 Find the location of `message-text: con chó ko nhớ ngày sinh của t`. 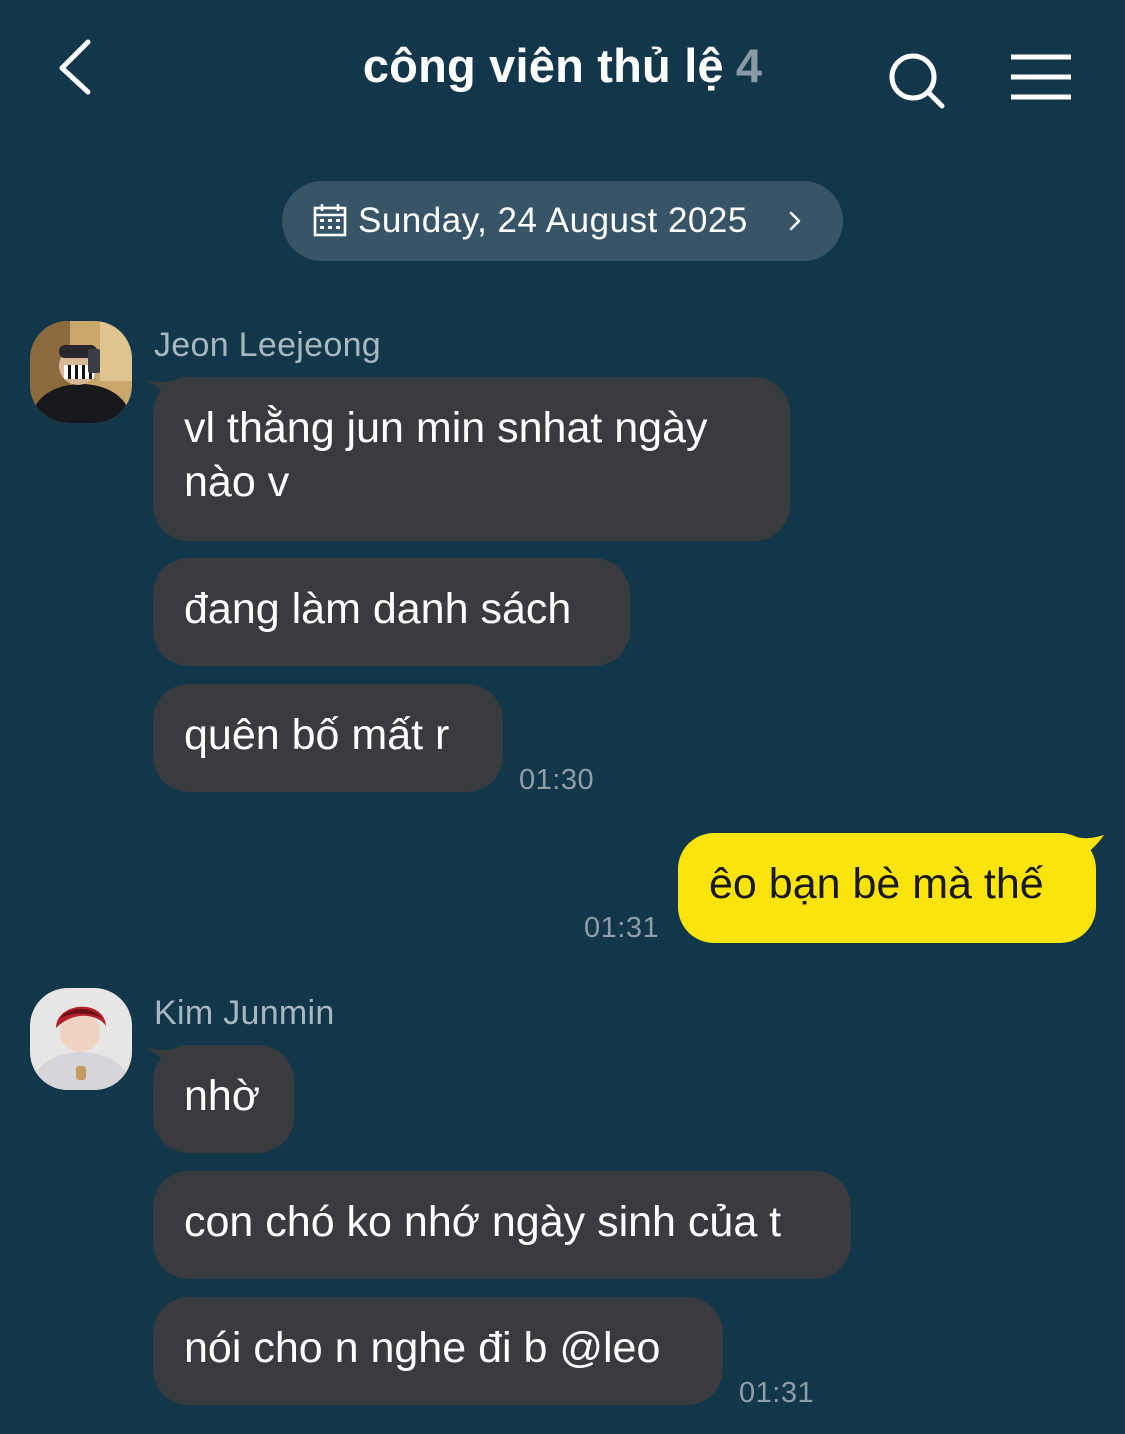

message-text: con chó ko nhớ ngày sinh của t is located at coordinates (483, 1222).